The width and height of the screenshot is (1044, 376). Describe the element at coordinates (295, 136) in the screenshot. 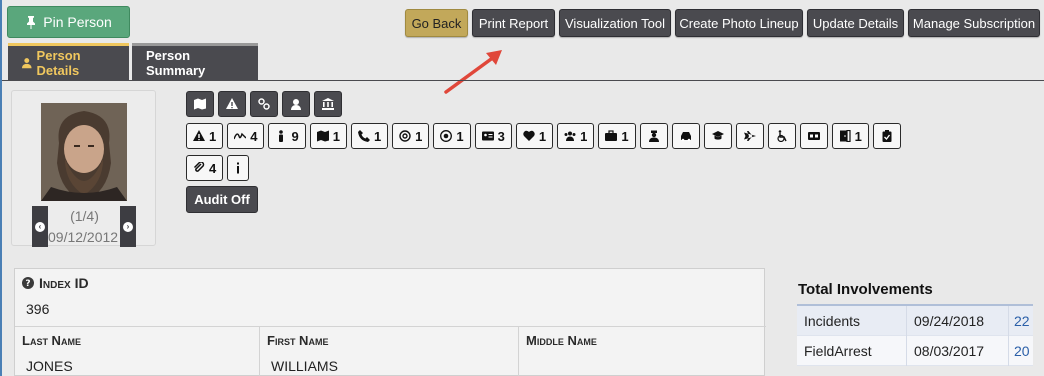

I see `icon-count: 9` at that location.